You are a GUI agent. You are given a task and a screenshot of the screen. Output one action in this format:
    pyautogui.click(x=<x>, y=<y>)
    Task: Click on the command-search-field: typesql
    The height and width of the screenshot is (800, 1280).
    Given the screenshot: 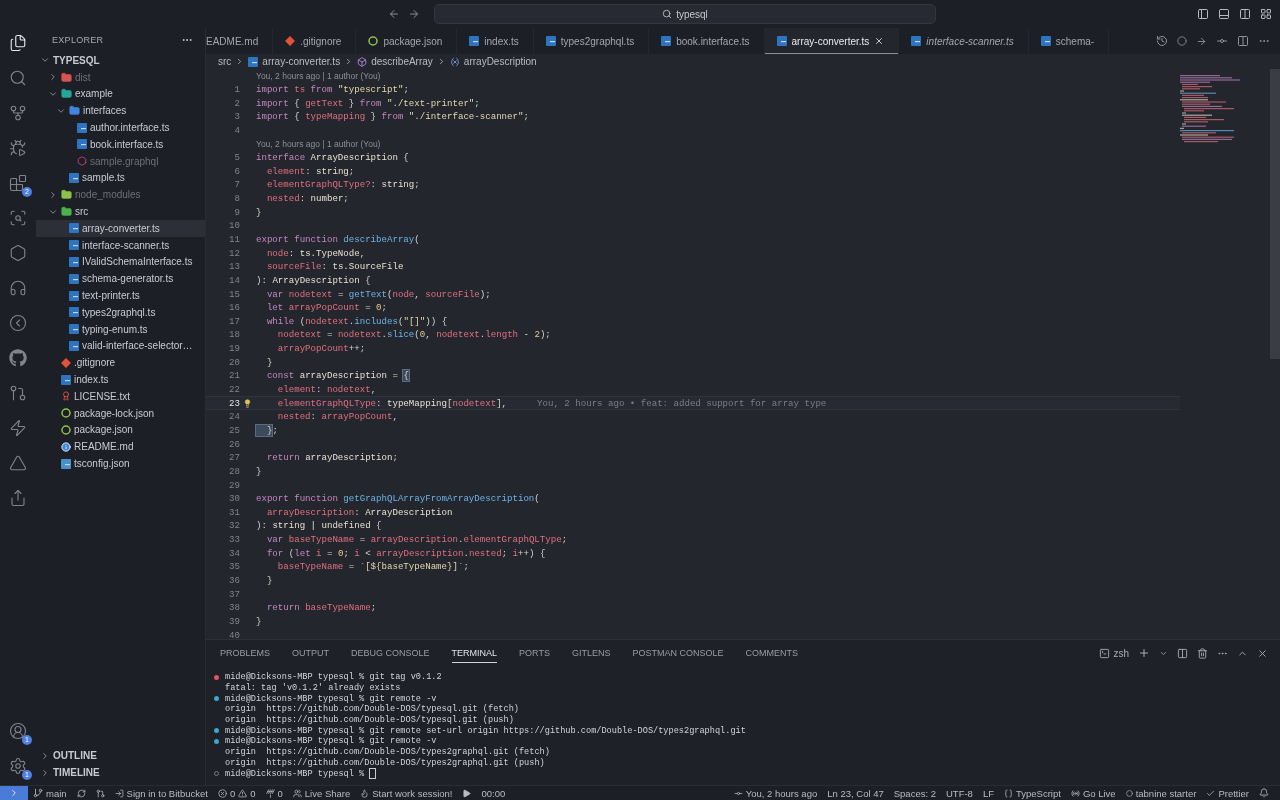 What is the action you would take?
    pyautogui.click(x=685, y=14)
    